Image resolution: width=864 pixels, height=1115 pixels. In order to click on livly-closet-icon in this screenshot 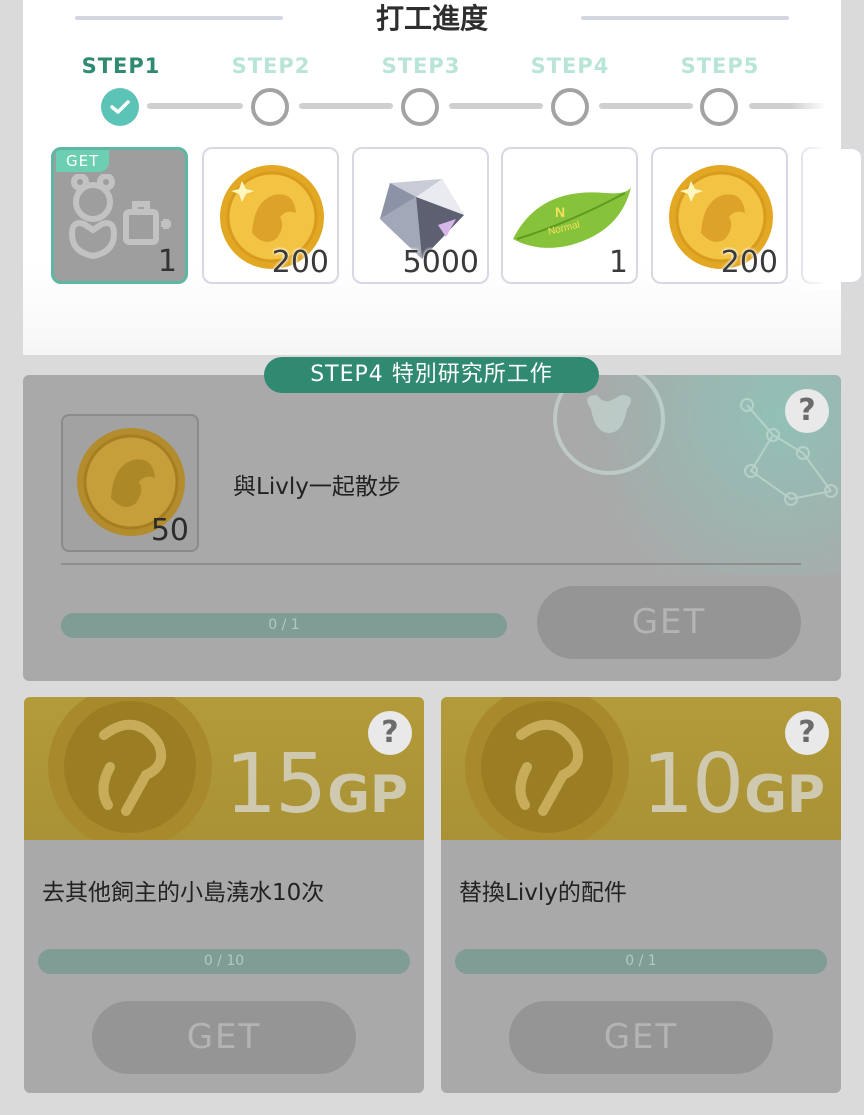, I will do `click(119, 217)`.